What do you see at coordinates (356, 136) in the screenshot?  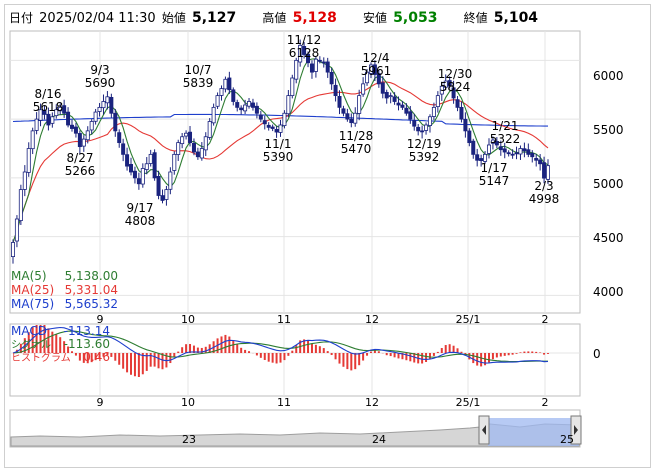 I see `annotation-date: 11/28` at bounding box center [356, 136].